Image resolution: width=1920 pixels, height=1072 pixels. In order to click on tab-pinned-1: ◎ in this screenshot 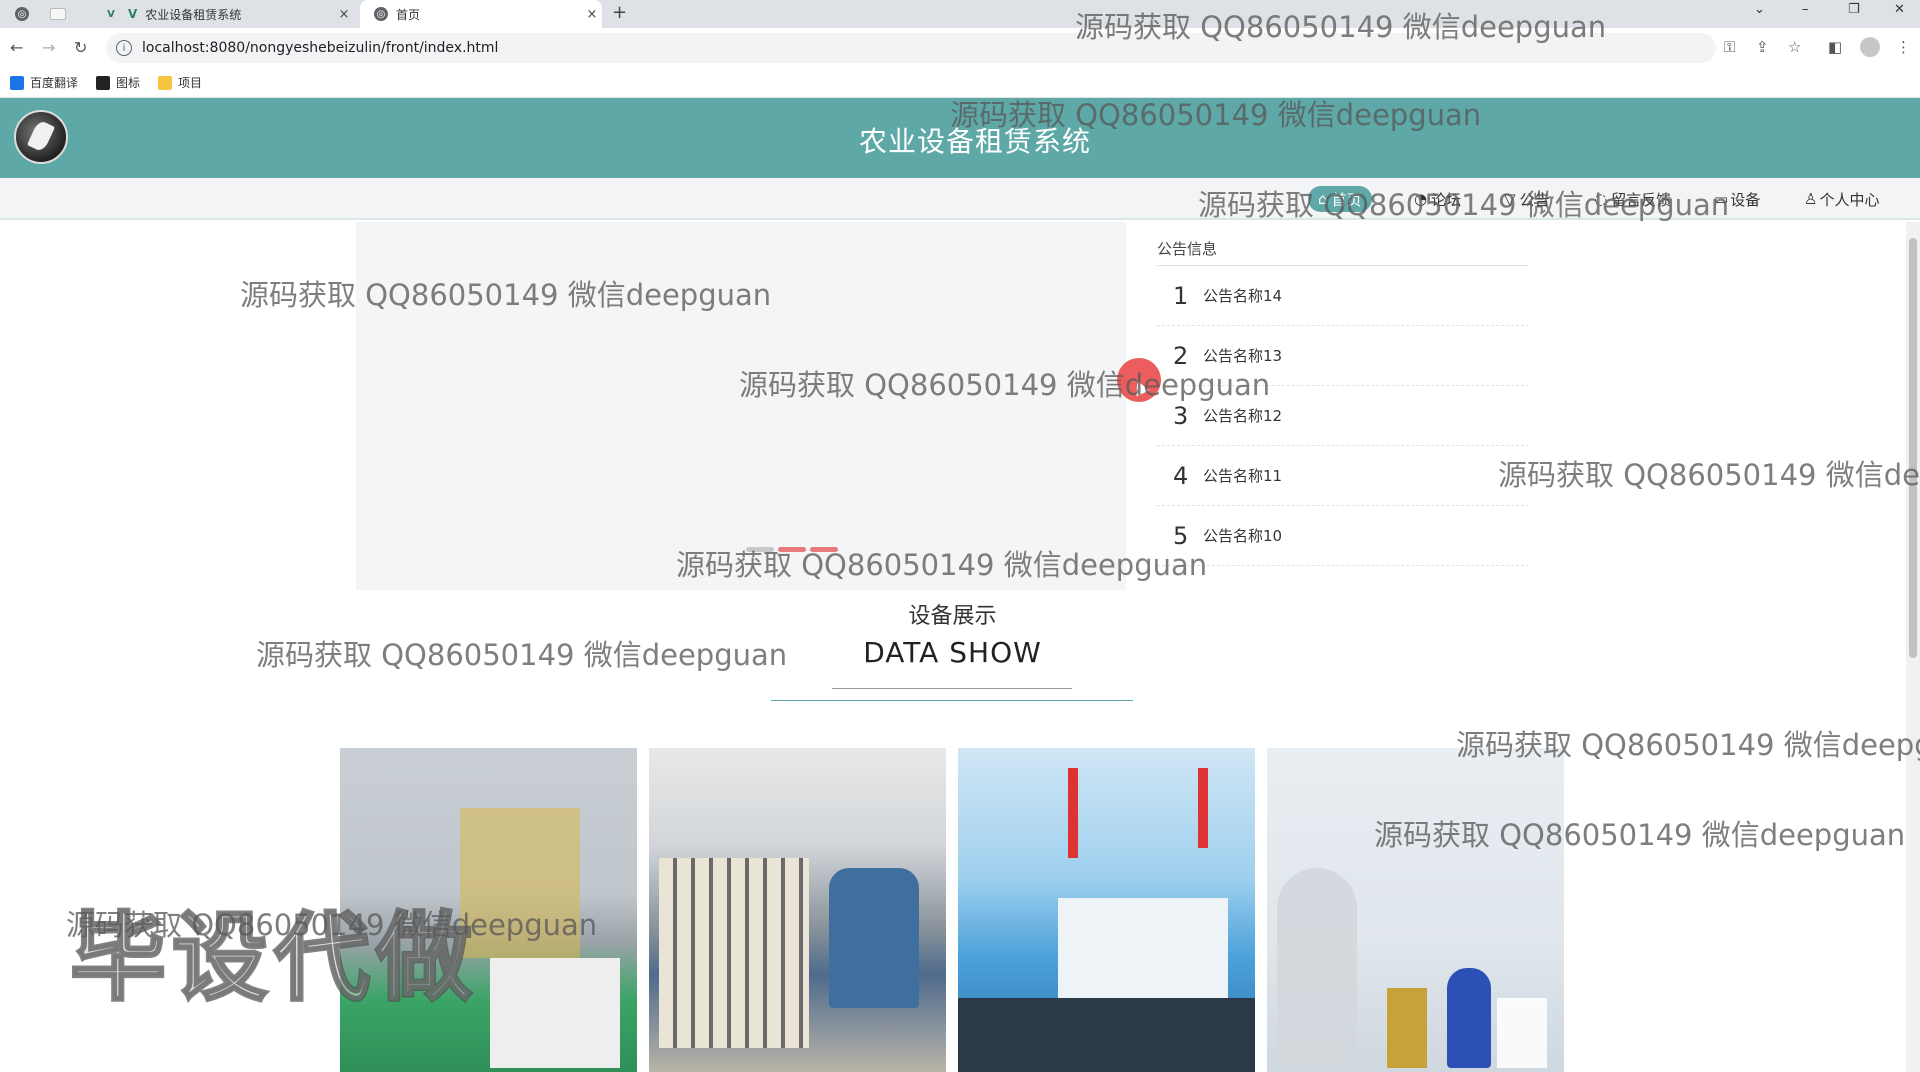, I will do `click(22, 14)`.